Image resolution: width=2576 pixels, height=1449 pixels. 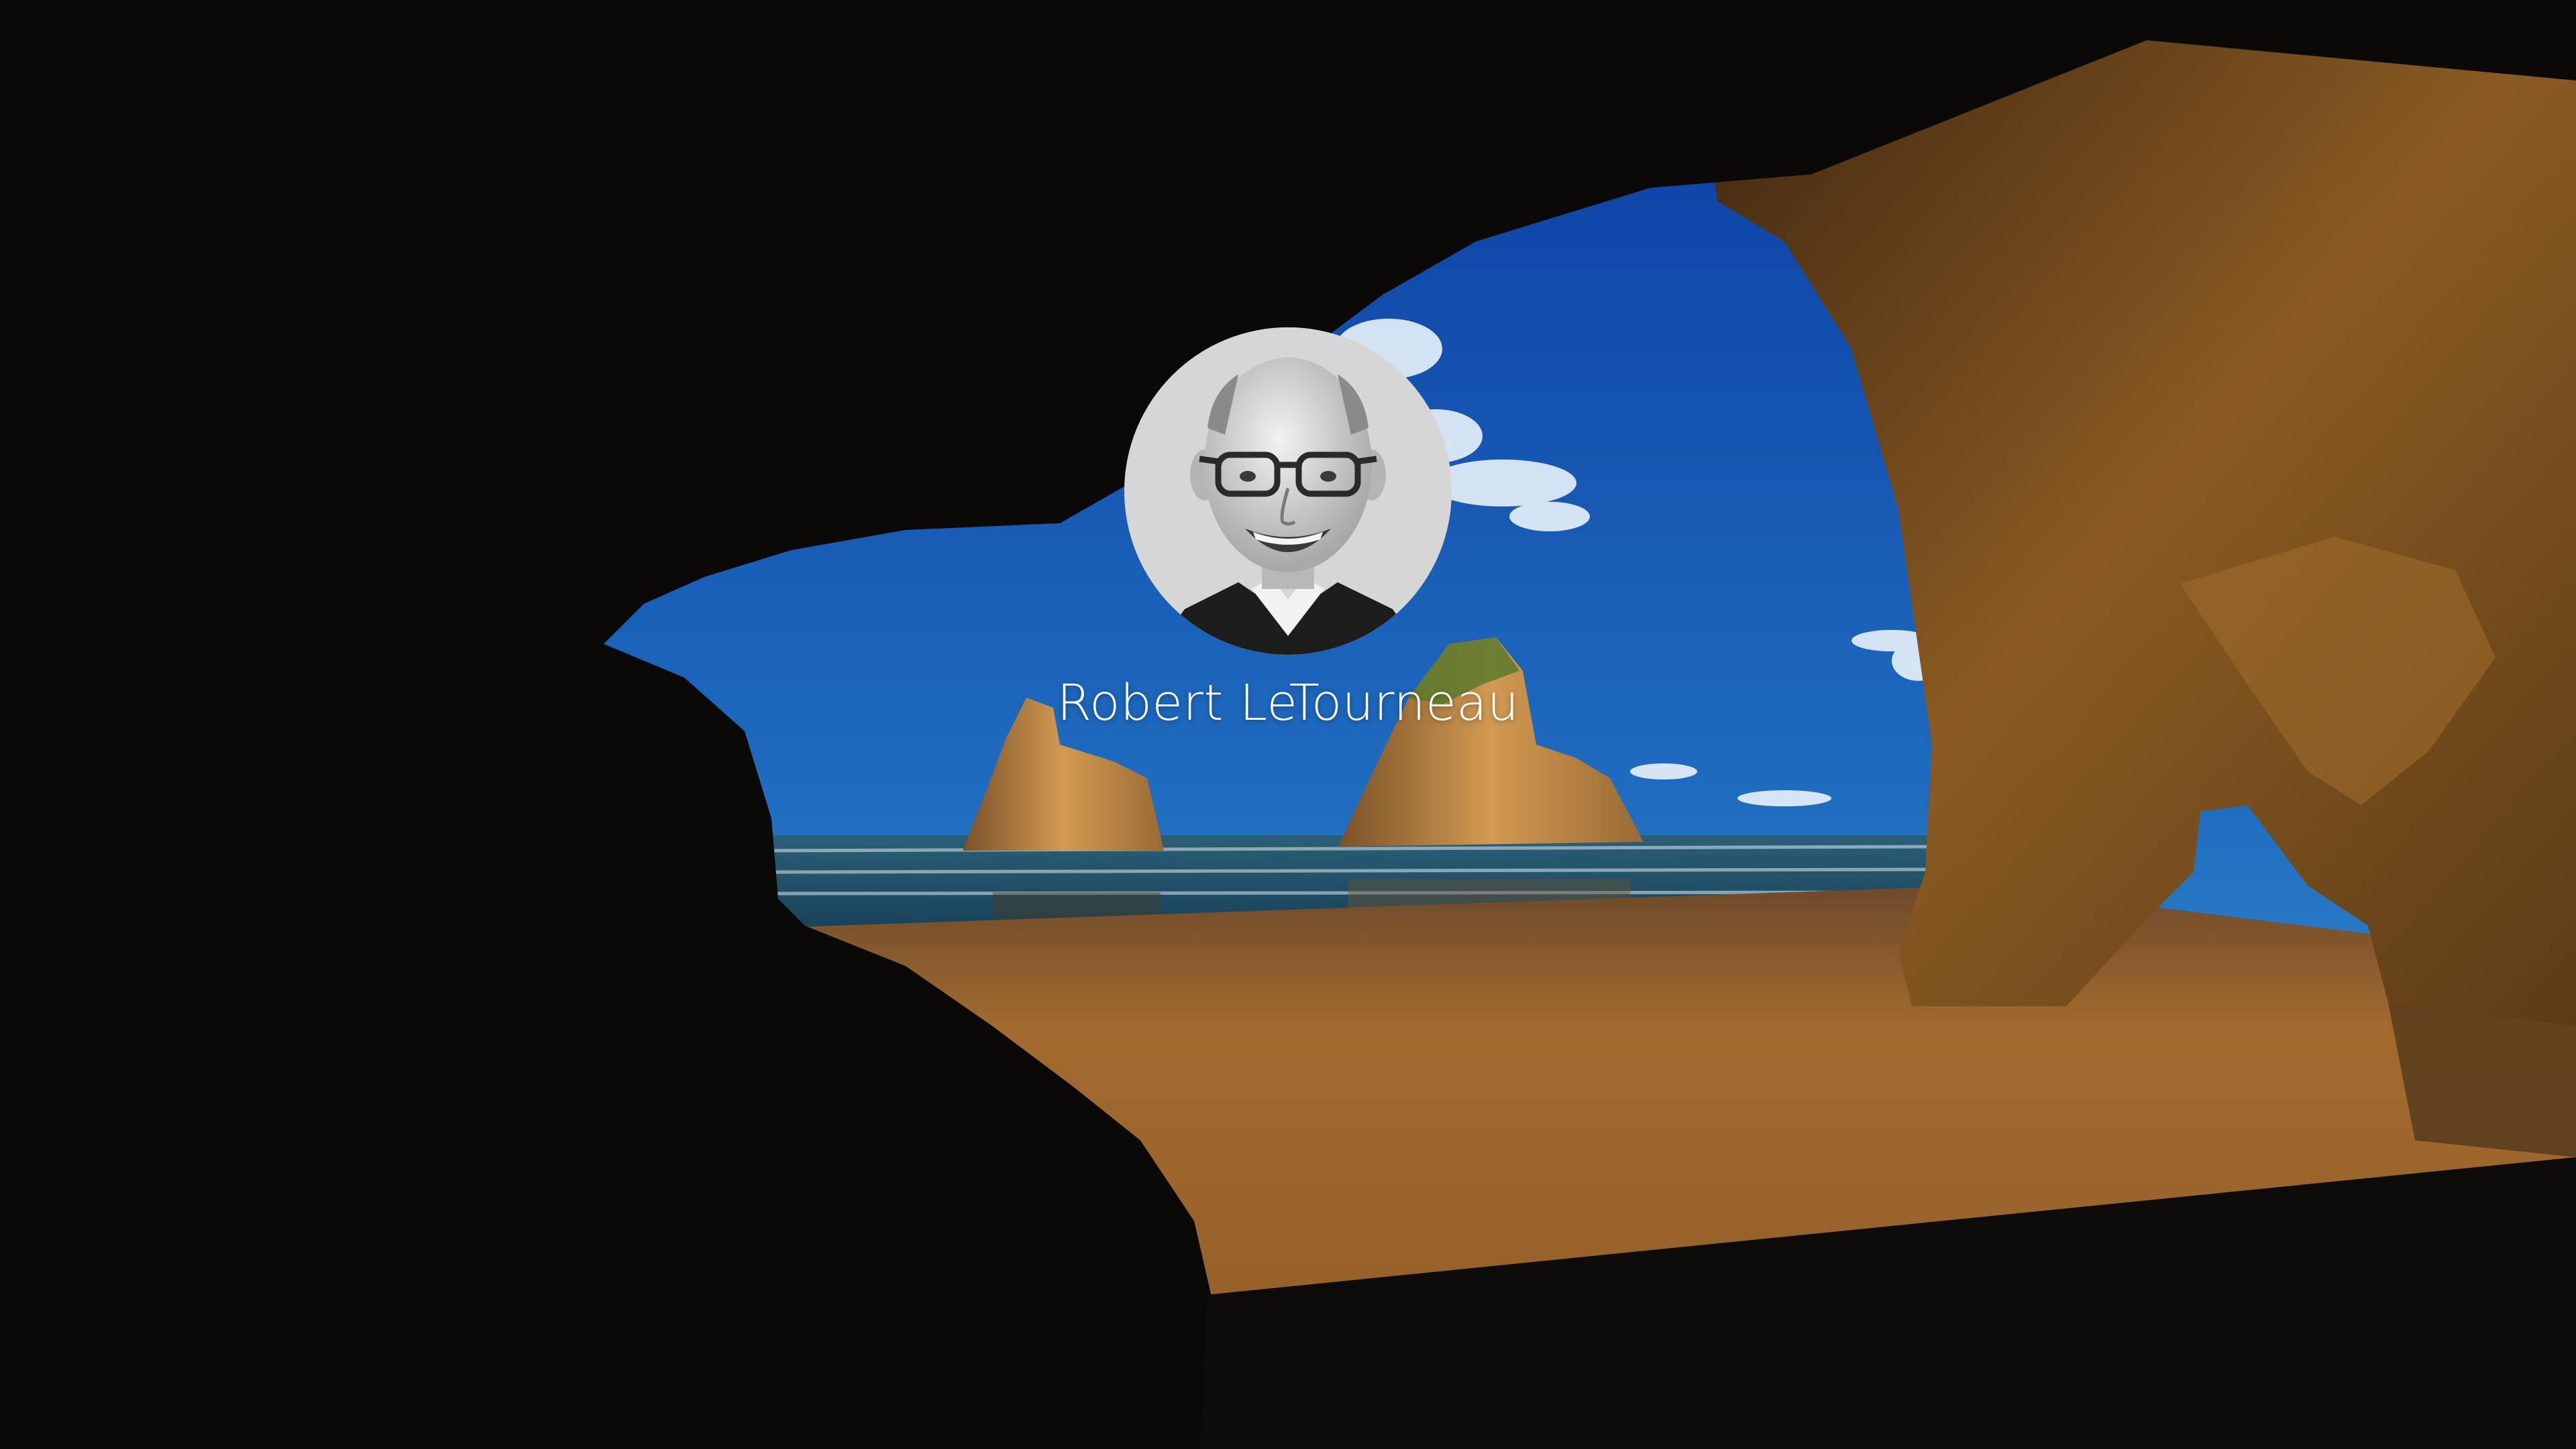 I want to click on user-name: Robert LeTourneau, so click(x=1288, y=703).